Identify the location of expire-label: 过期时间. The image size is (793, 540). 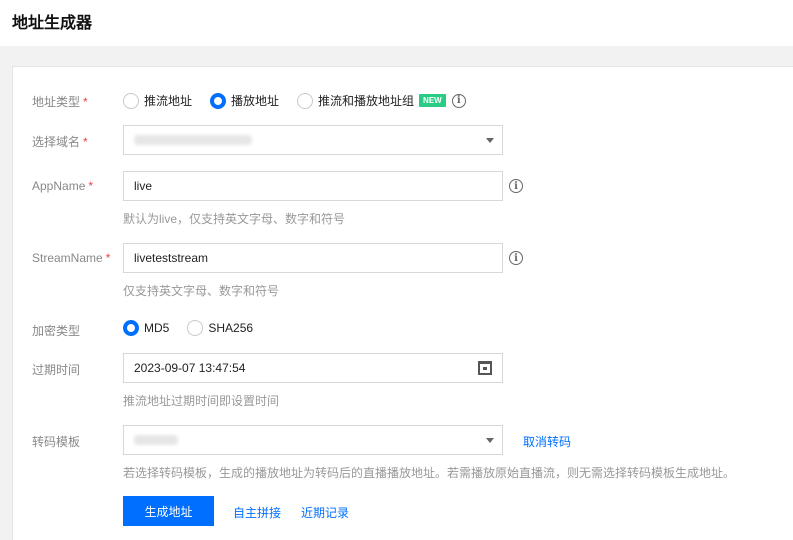
(56, 370).